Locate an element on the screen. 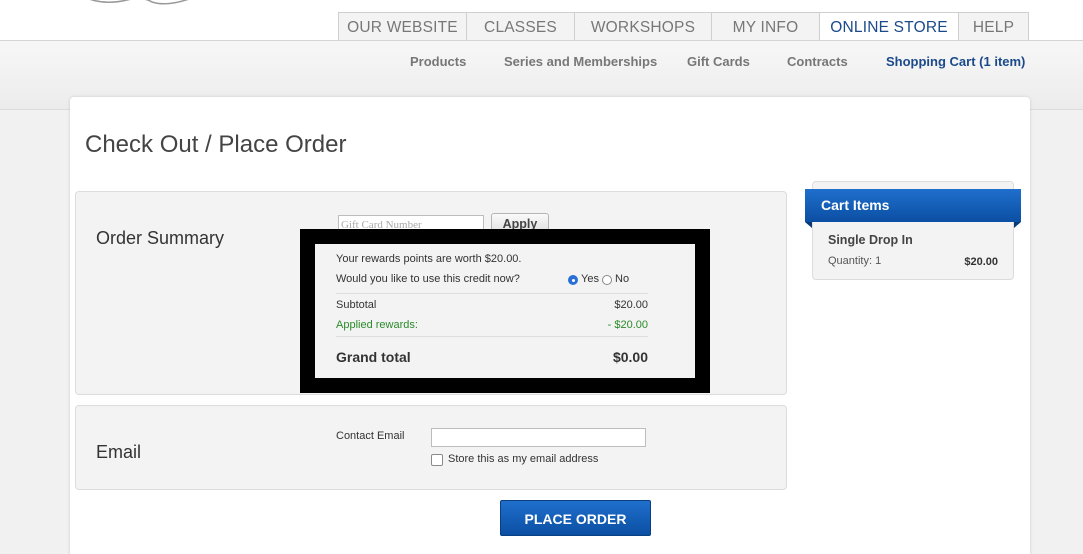  summary-divider is located at coordinates (492, 293).